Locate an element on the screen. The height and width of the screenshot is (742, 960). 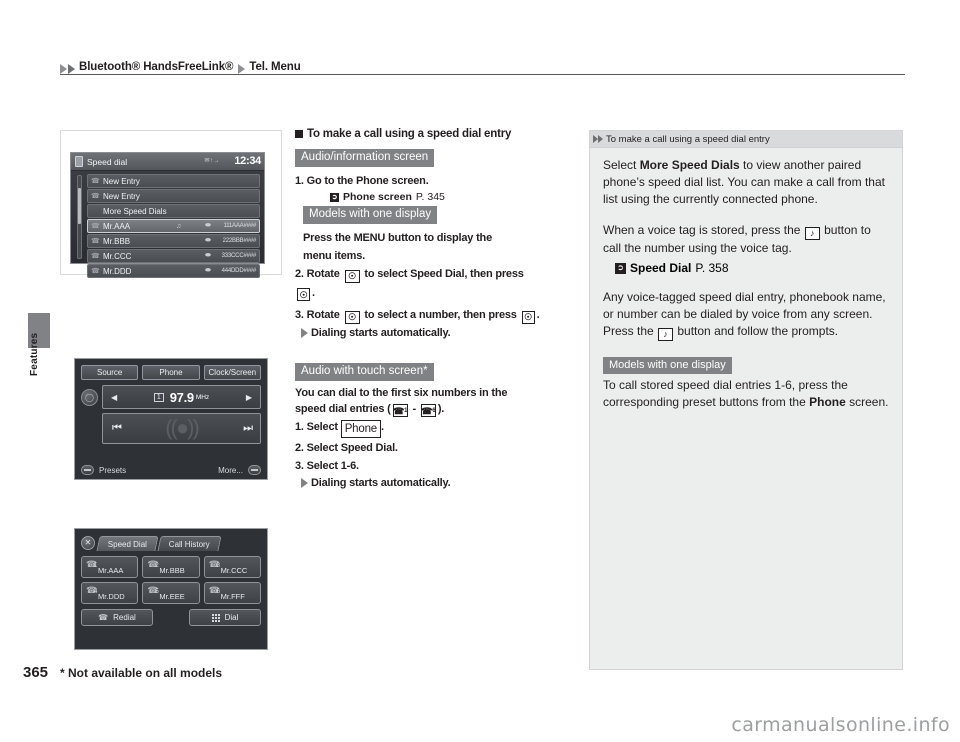
breadcrumb-item-1: Bluetooth® HandsFreeLink® is located at coordinates (156, 67).